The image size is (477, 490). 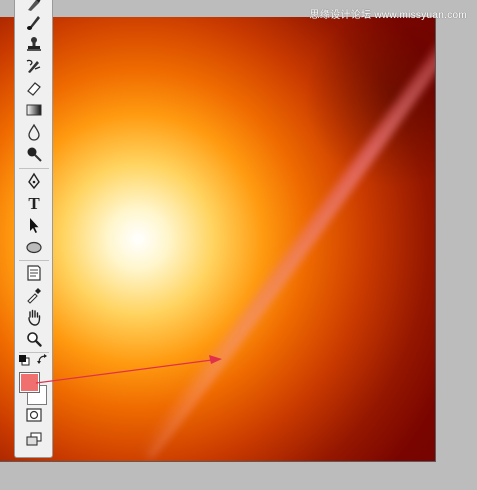 What do you see at coordinates (34, 154) in the screenshot?
I see `dodge-icon` at bounding box center [34, 154].